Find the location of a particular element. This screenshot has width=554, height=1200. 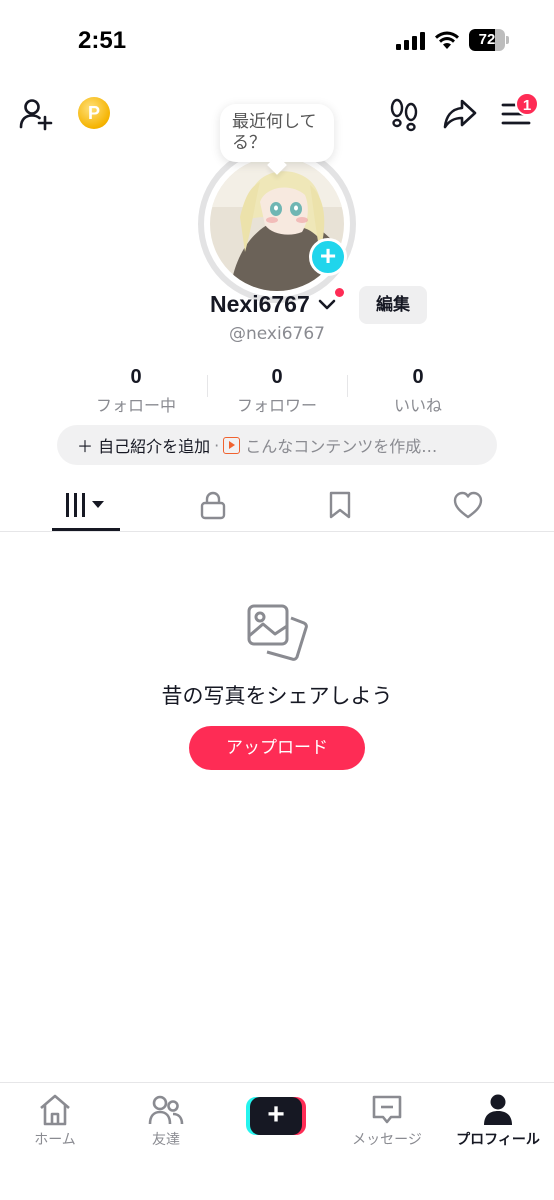

bookmark-icon is located at coordinates (340, 505).